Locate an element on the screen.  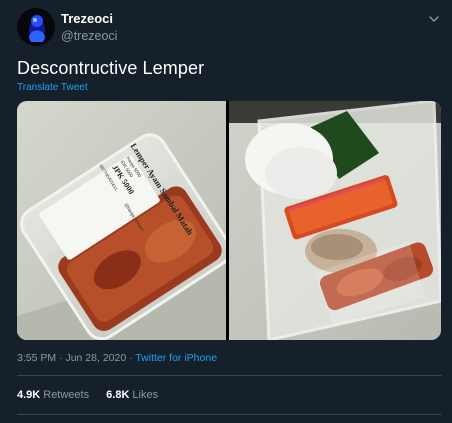
avatar-figure-icon is located at coordinates (36, 27).